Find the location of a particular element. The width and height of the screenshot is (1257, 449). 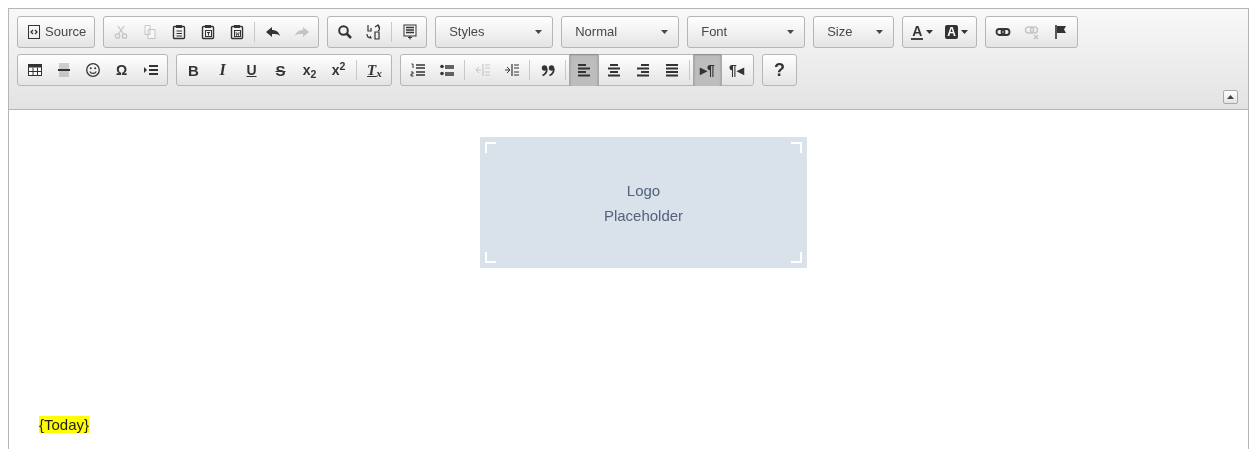

undo-icon is located at coordinates (272, 32).